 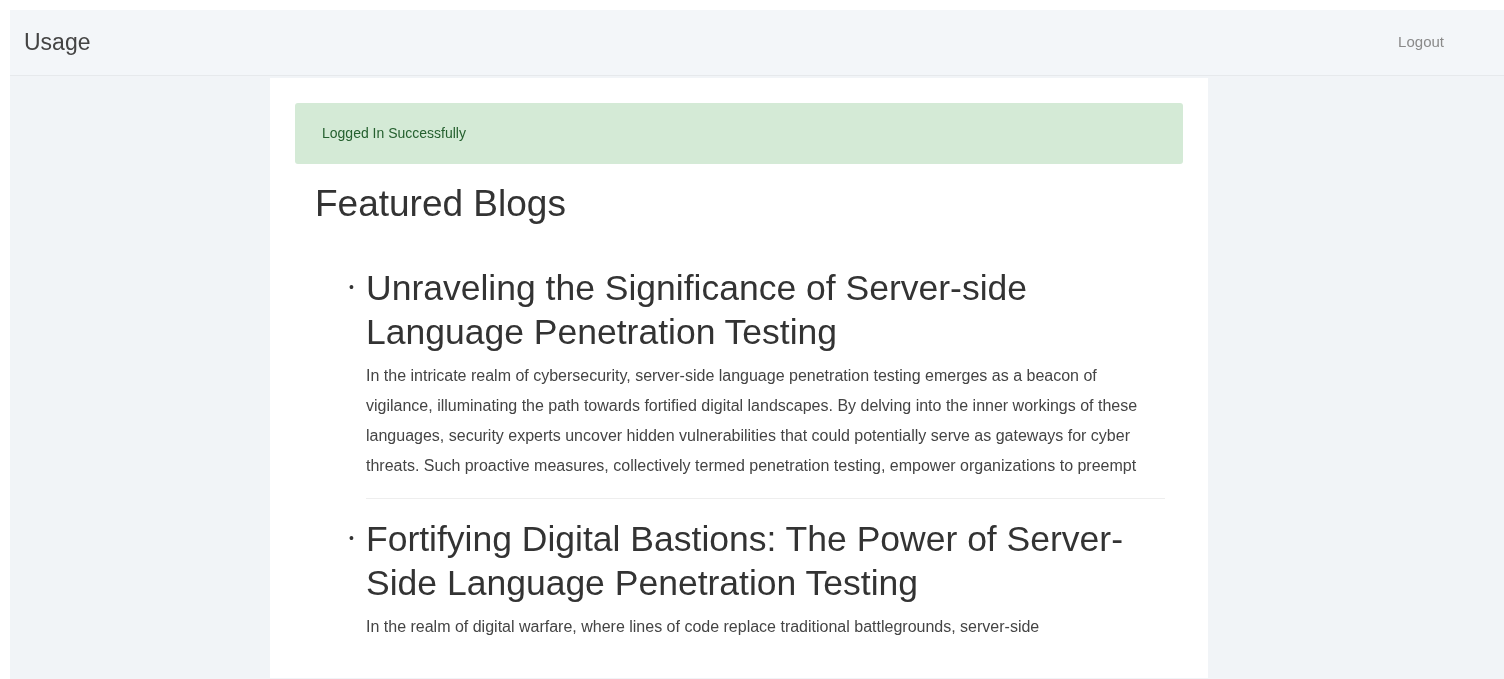 What do you see at coordinates (441, 204) in the screenshot?
I see `page-heading: Featured Blogs` at bounding box center [441, 204].